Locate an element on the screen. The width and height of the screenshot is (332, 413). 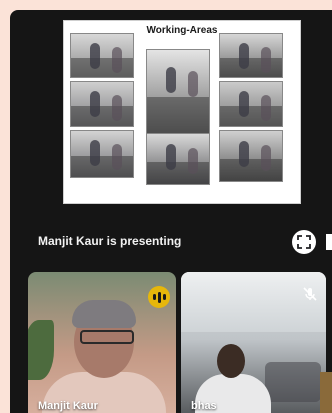
mic-off-icon is located at coordinates (310, 294).